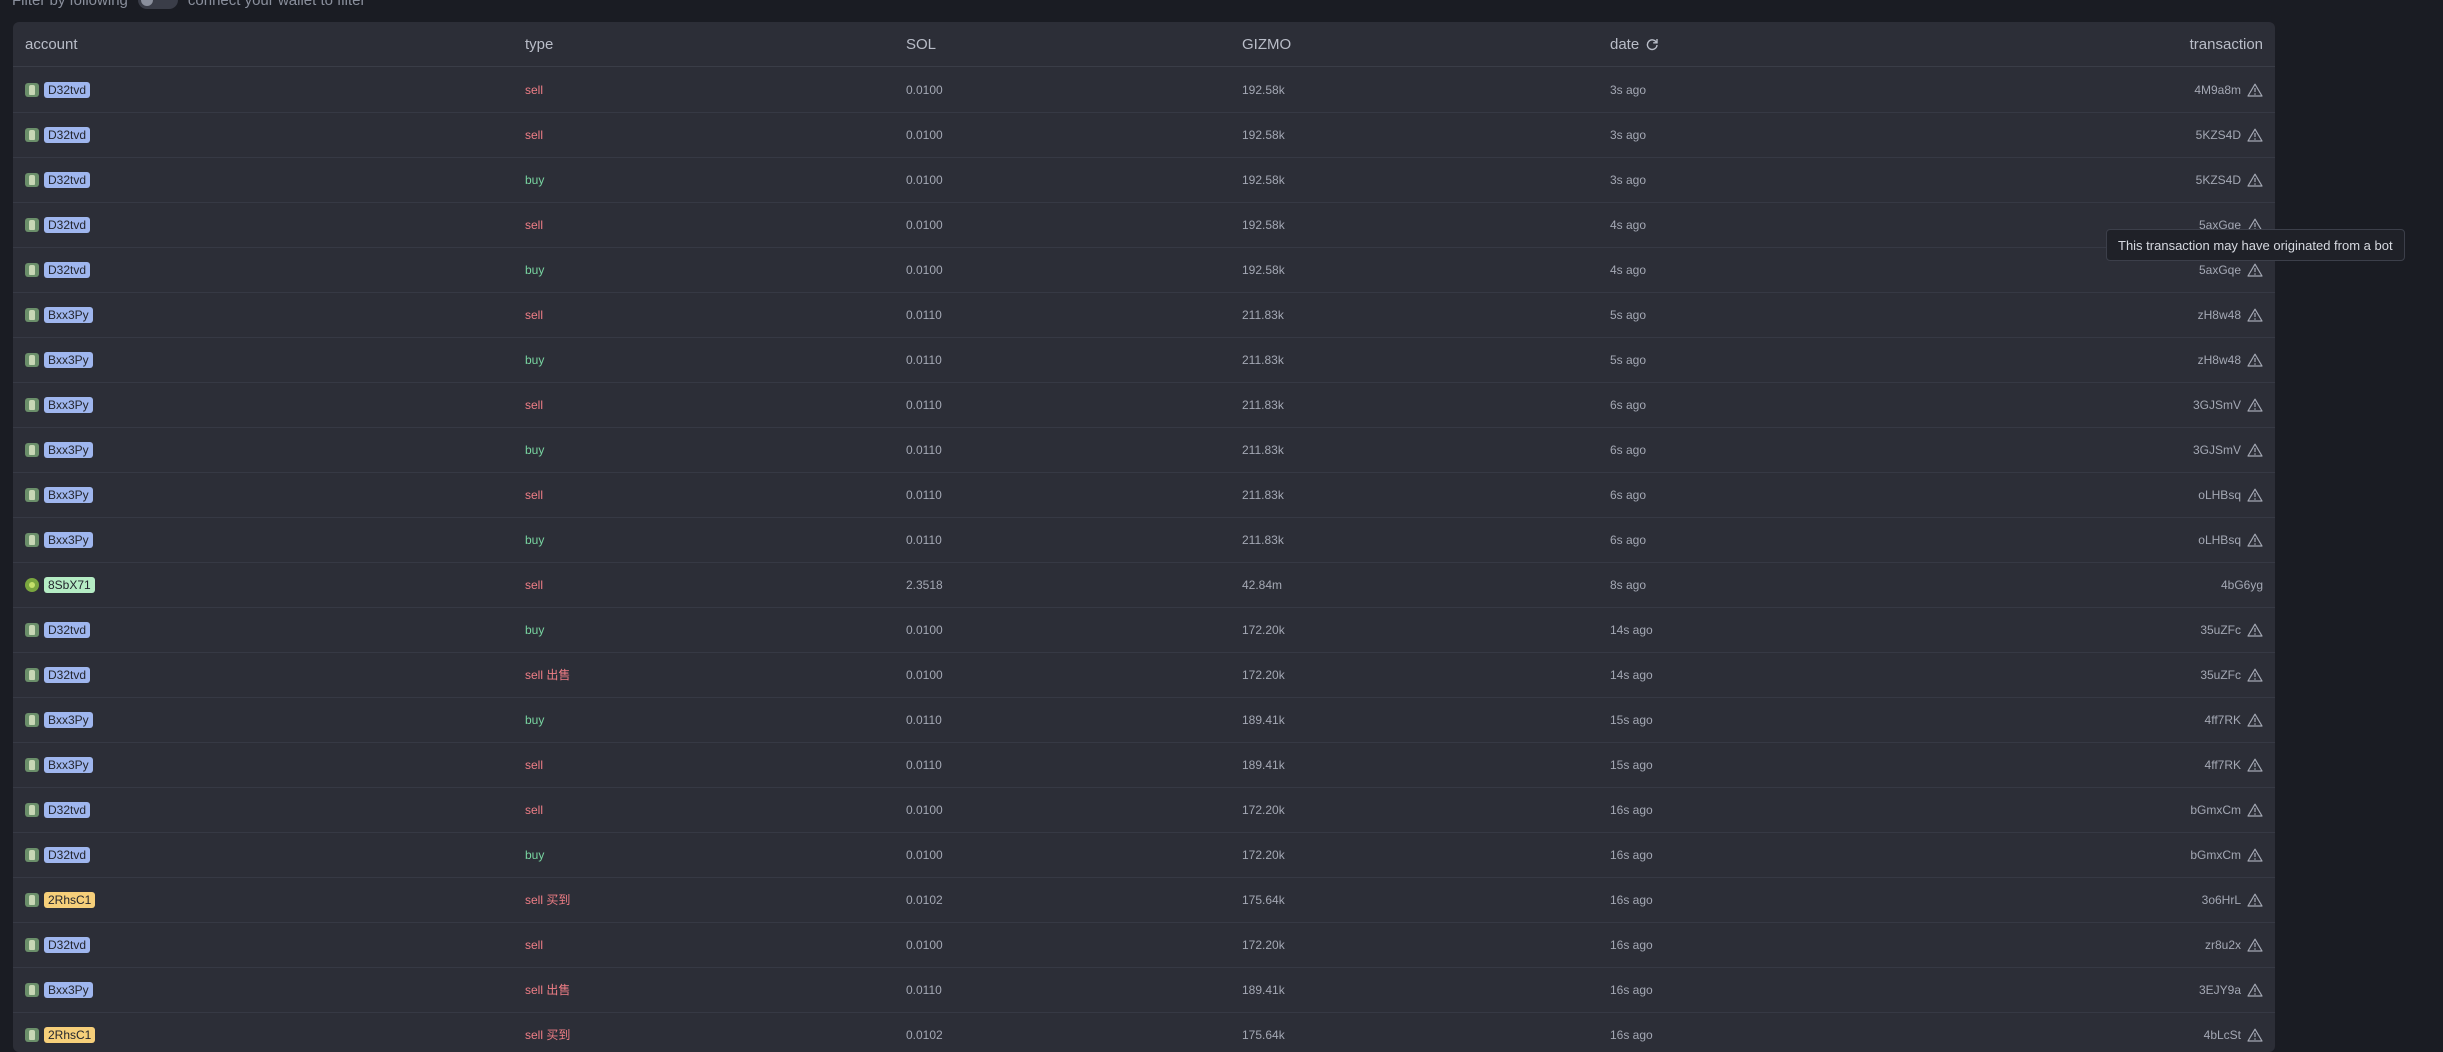  What do you see at coordinates (2218, 180) in the screenshot?
I see `transaction-link: 5KZS4D` at bounding box center [2218, 180].